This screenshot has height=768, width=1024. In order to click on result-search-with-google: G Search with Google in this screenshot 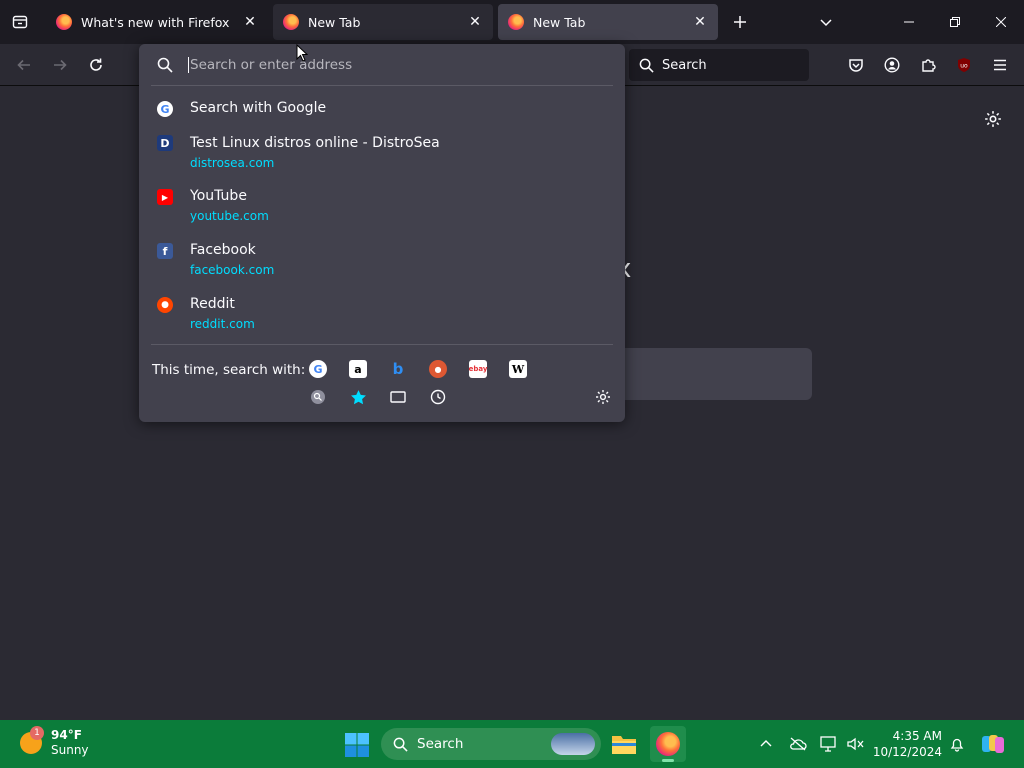, I will do `click(382, 109)`.